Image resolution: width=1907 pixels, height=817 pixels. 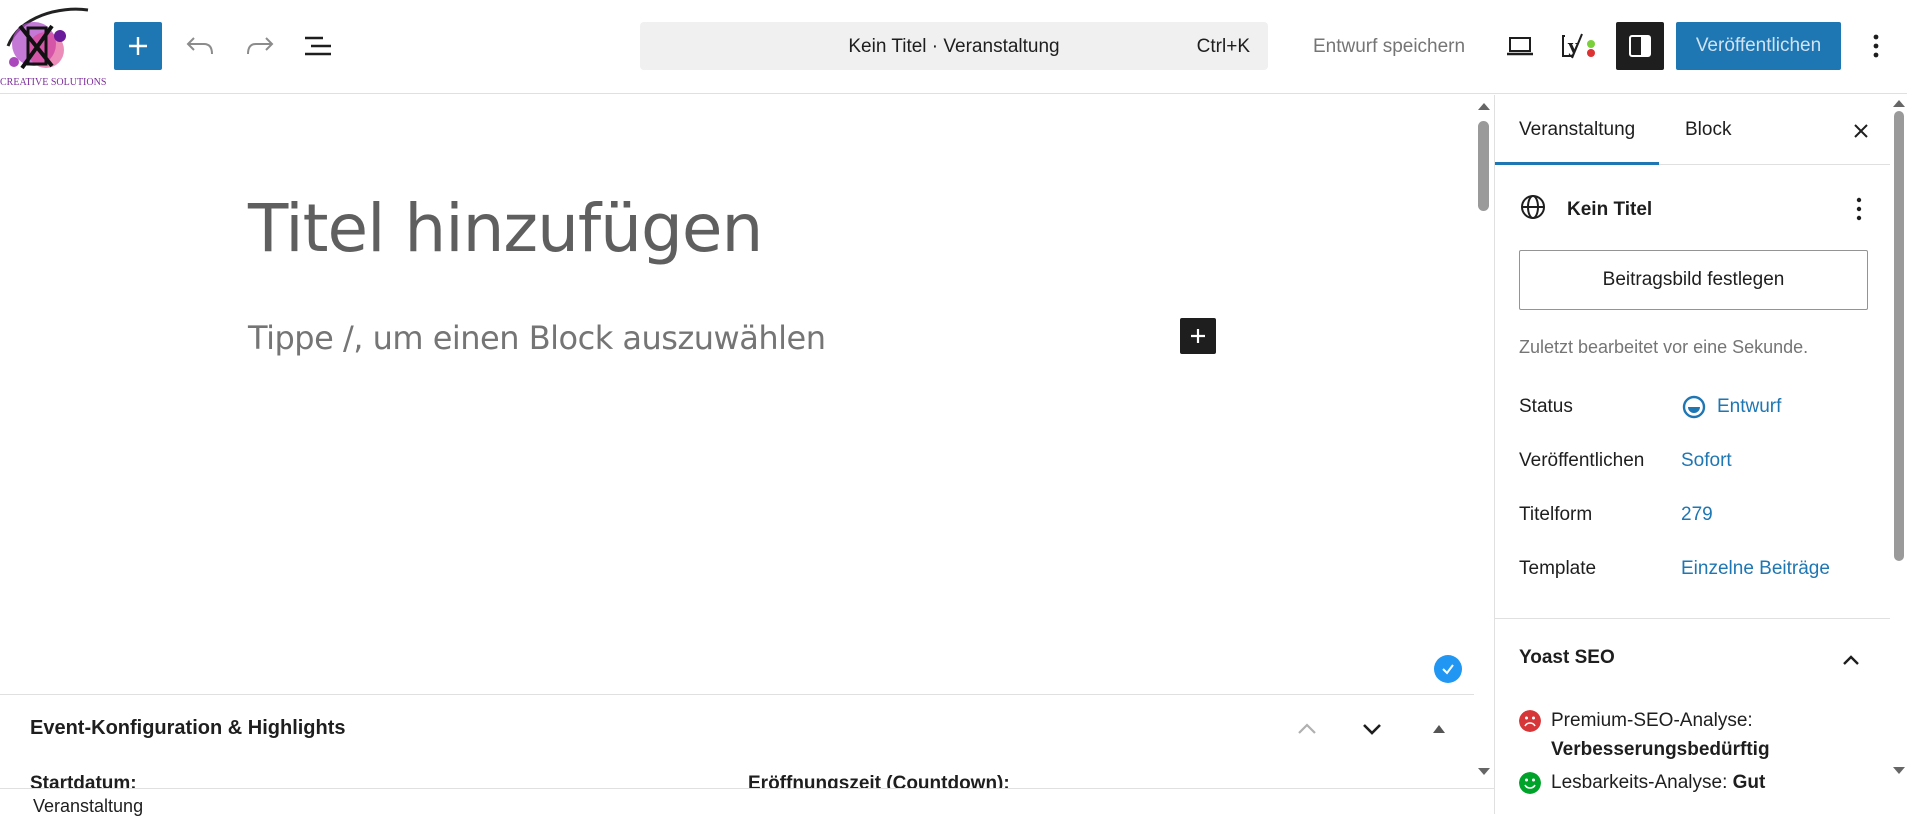 I want to click on list-view-icon, so click(x=318, y=46).